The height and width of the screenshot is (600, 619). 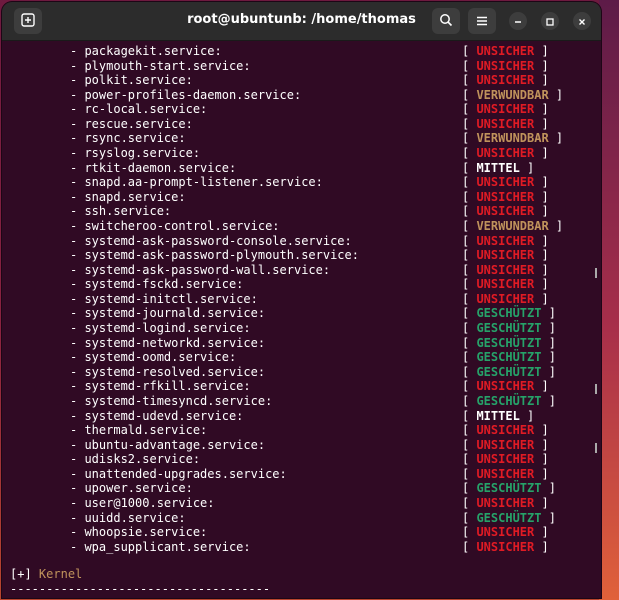 I want to click on search-icon, so click(x=446, y=21).